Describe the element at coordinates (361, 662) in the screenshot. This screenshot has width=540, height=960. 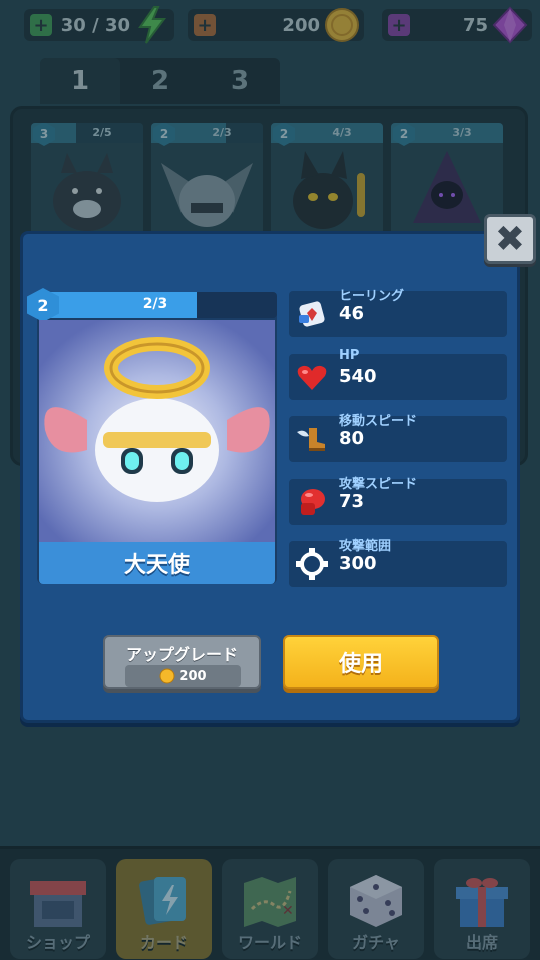
I see `use-button: 使用` at that location.